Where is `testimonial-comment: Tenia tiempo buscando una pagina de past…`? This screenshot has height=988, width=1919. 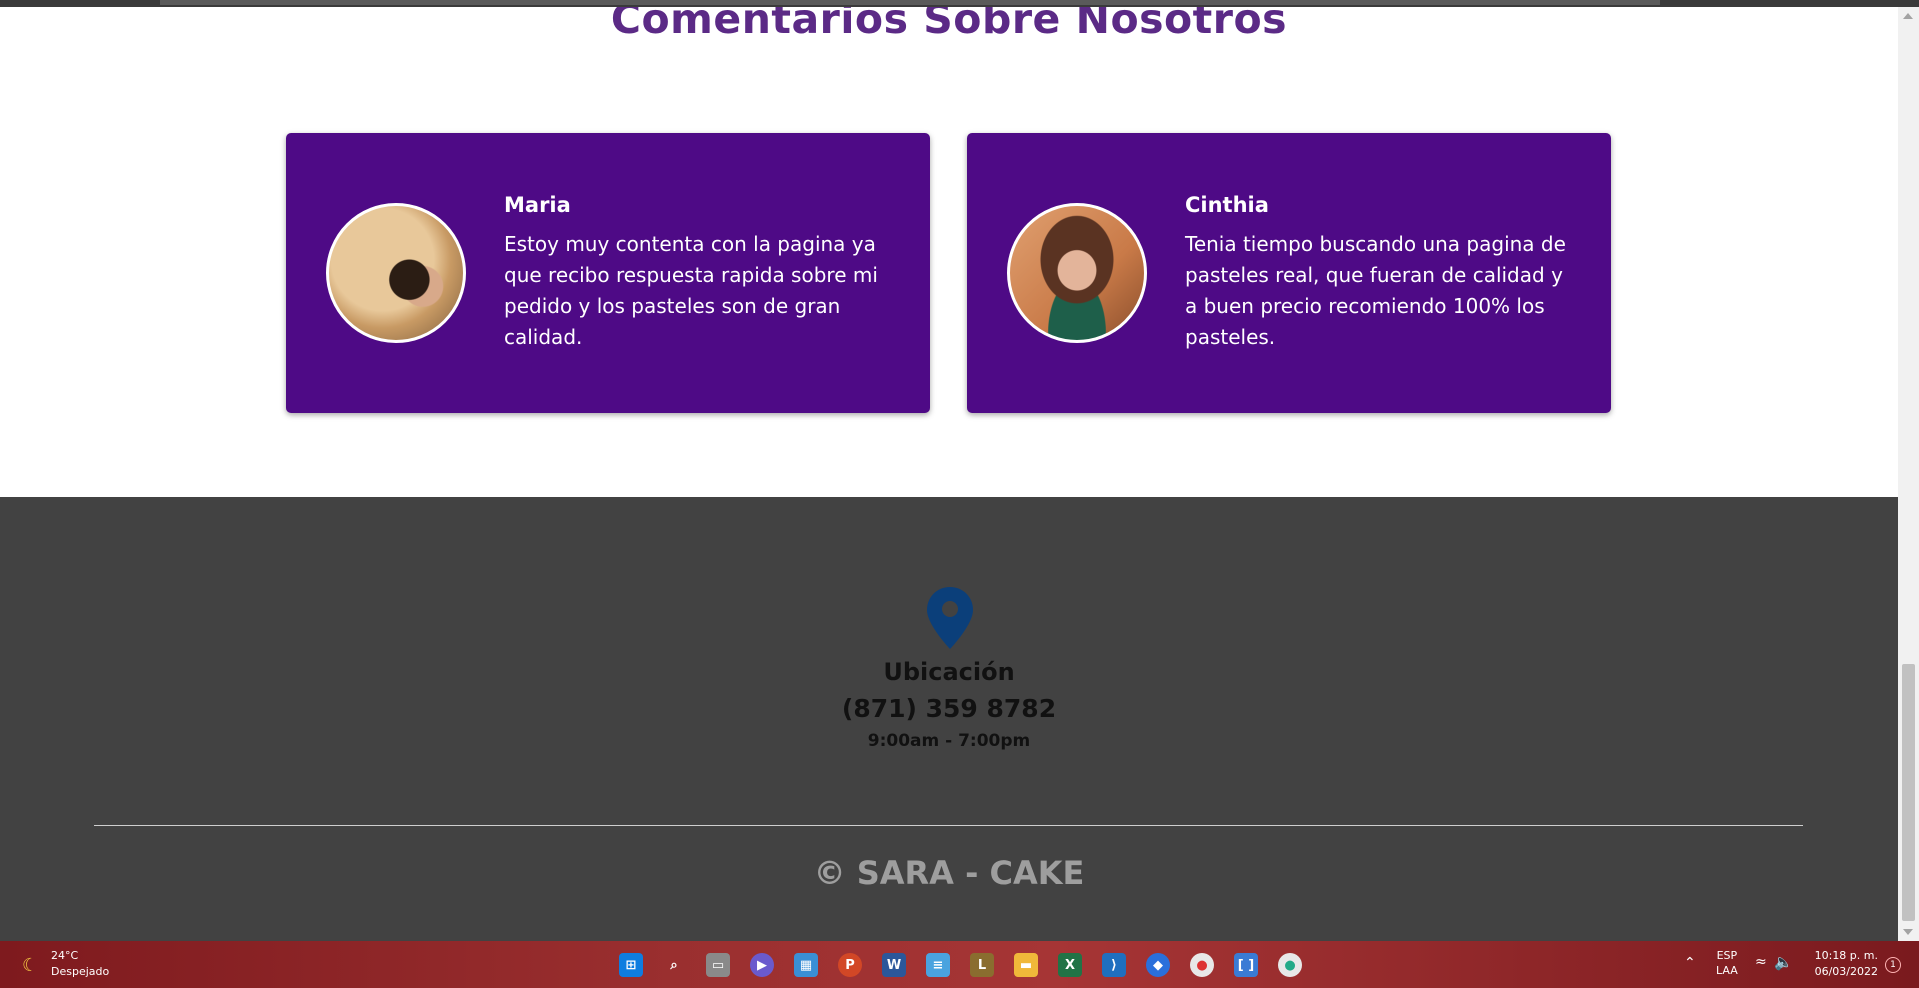
testimonial-comment: Tenia tiempo buscando una pagina de past… is located at coordinates (1375, 290).